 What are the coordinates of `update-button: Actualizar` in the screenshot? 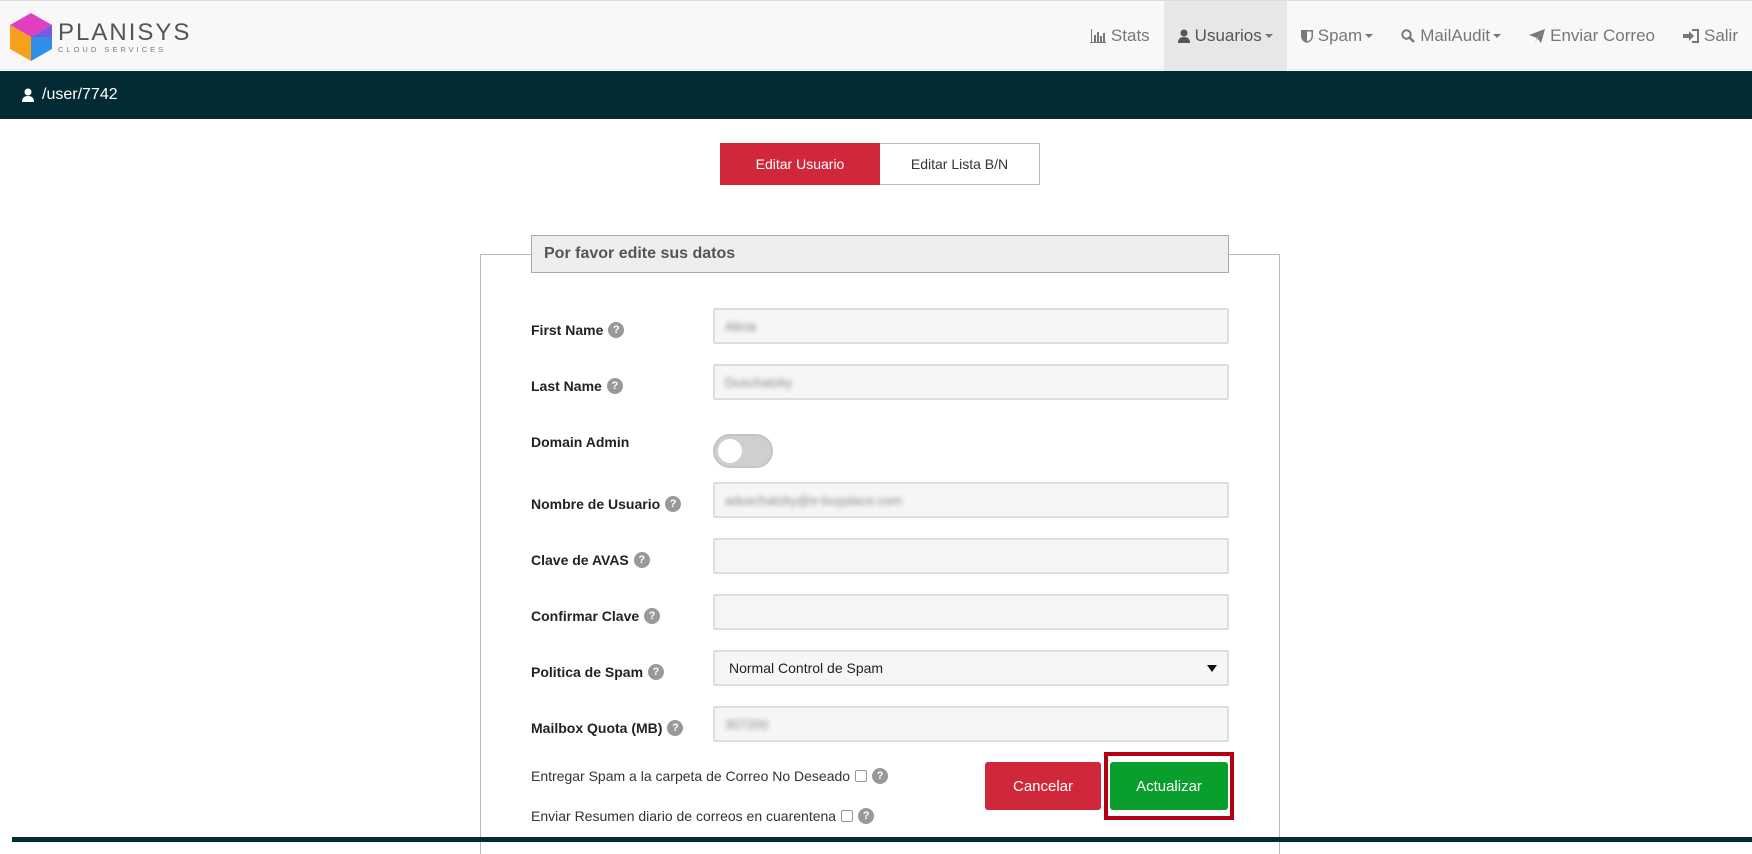 It's located at (1169, 786).